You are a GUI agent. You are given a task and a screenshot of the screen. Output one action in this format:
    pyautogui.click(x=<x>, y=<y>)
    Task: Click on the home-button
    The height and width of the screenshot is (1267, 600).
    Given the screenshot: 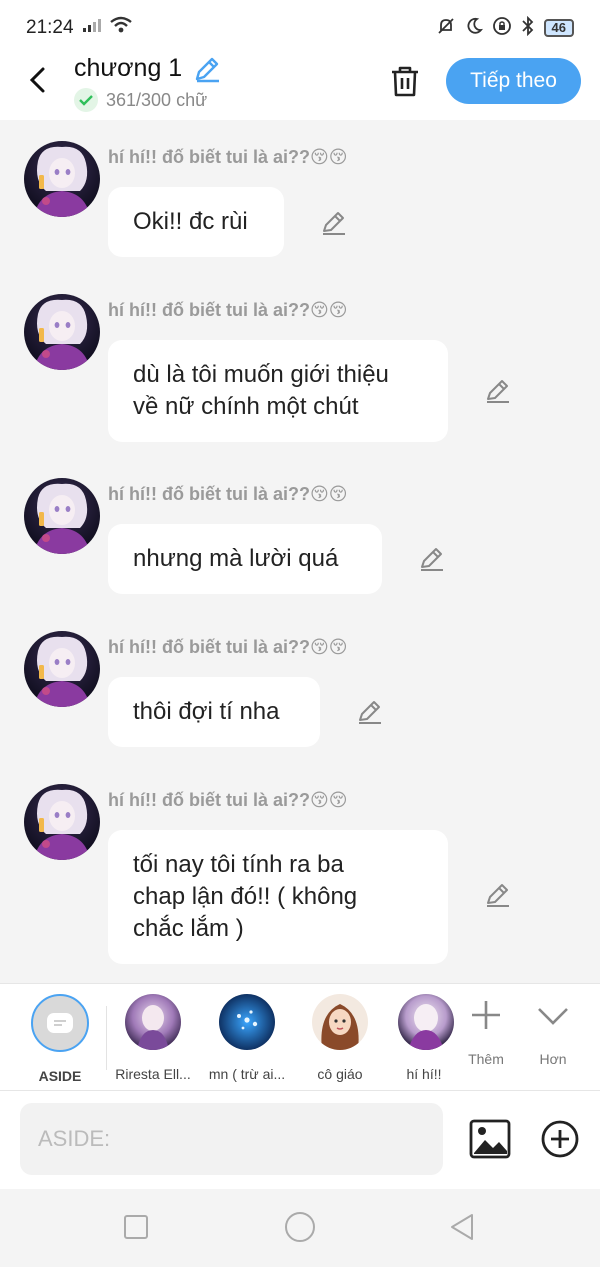 What is the action you would take?
    pyautogui.click(x=300, y=1227)
    